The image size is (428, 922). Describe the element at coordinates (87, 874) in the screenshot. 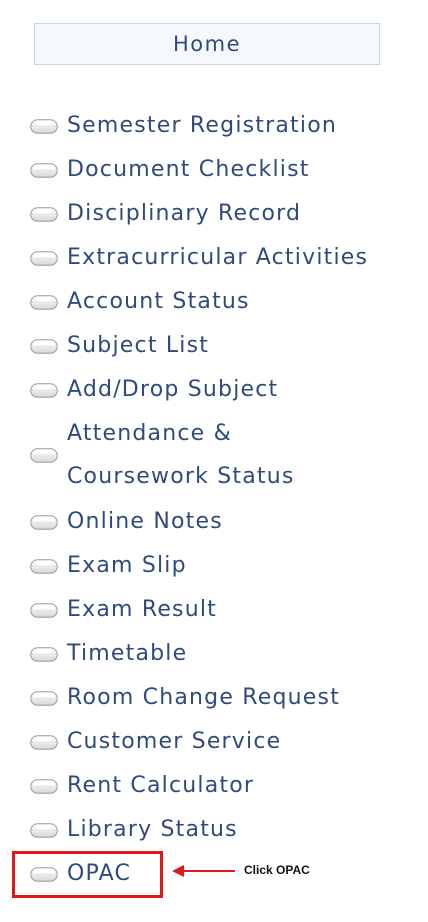

I see `opac-highlight-box` at that location.